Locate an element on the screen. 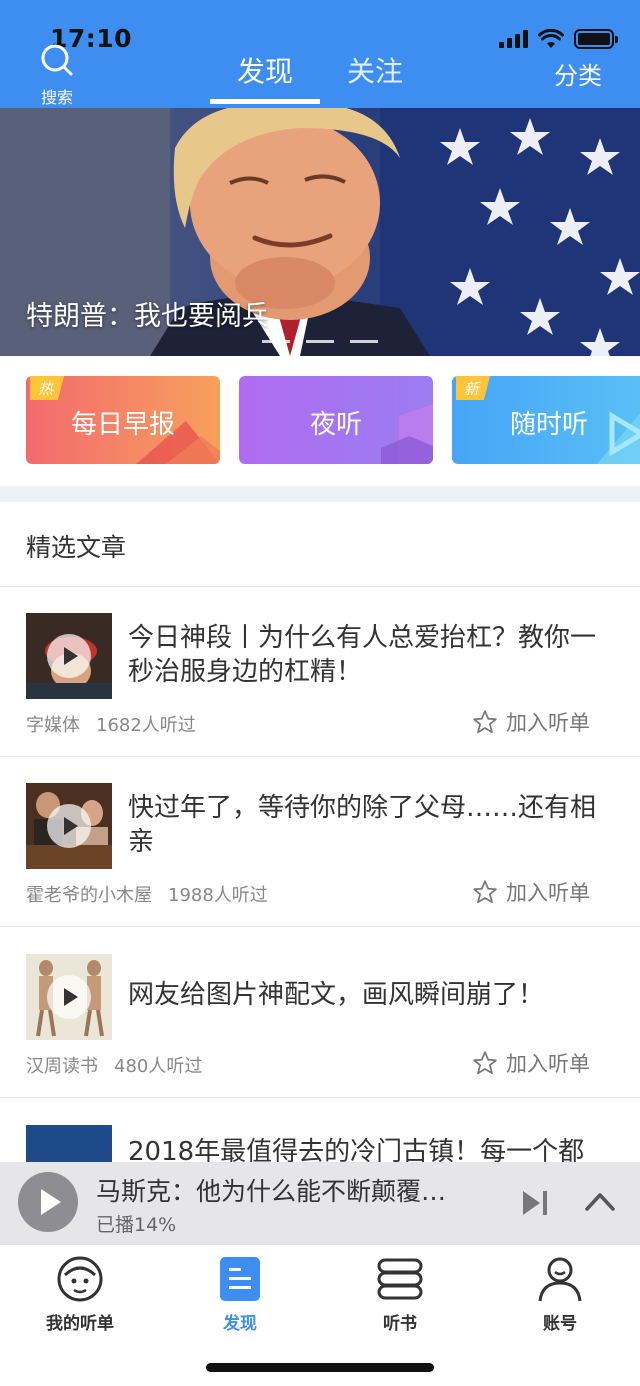 The width and height of the screenshot is (640, 1386). article-title: 网友给图片神配文，画风瞬间崩了！ is located at coordinates (336, 995).